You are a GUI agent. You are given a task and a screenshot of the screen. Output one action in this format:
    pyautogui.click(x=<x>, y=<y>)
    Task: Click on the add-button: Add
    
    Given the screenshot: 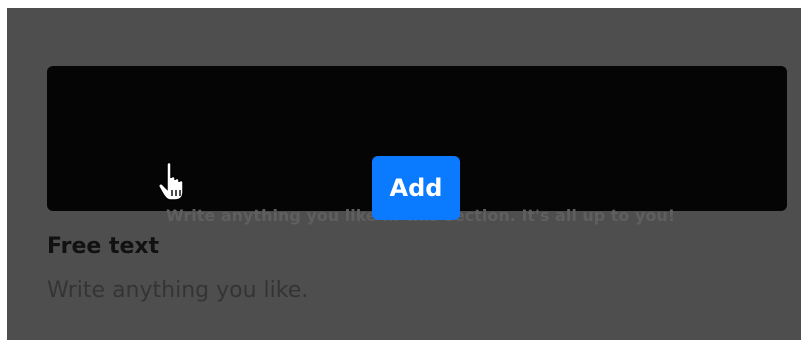 What is the action you would take?
    pyautogui.click(x=416, y=188)
    